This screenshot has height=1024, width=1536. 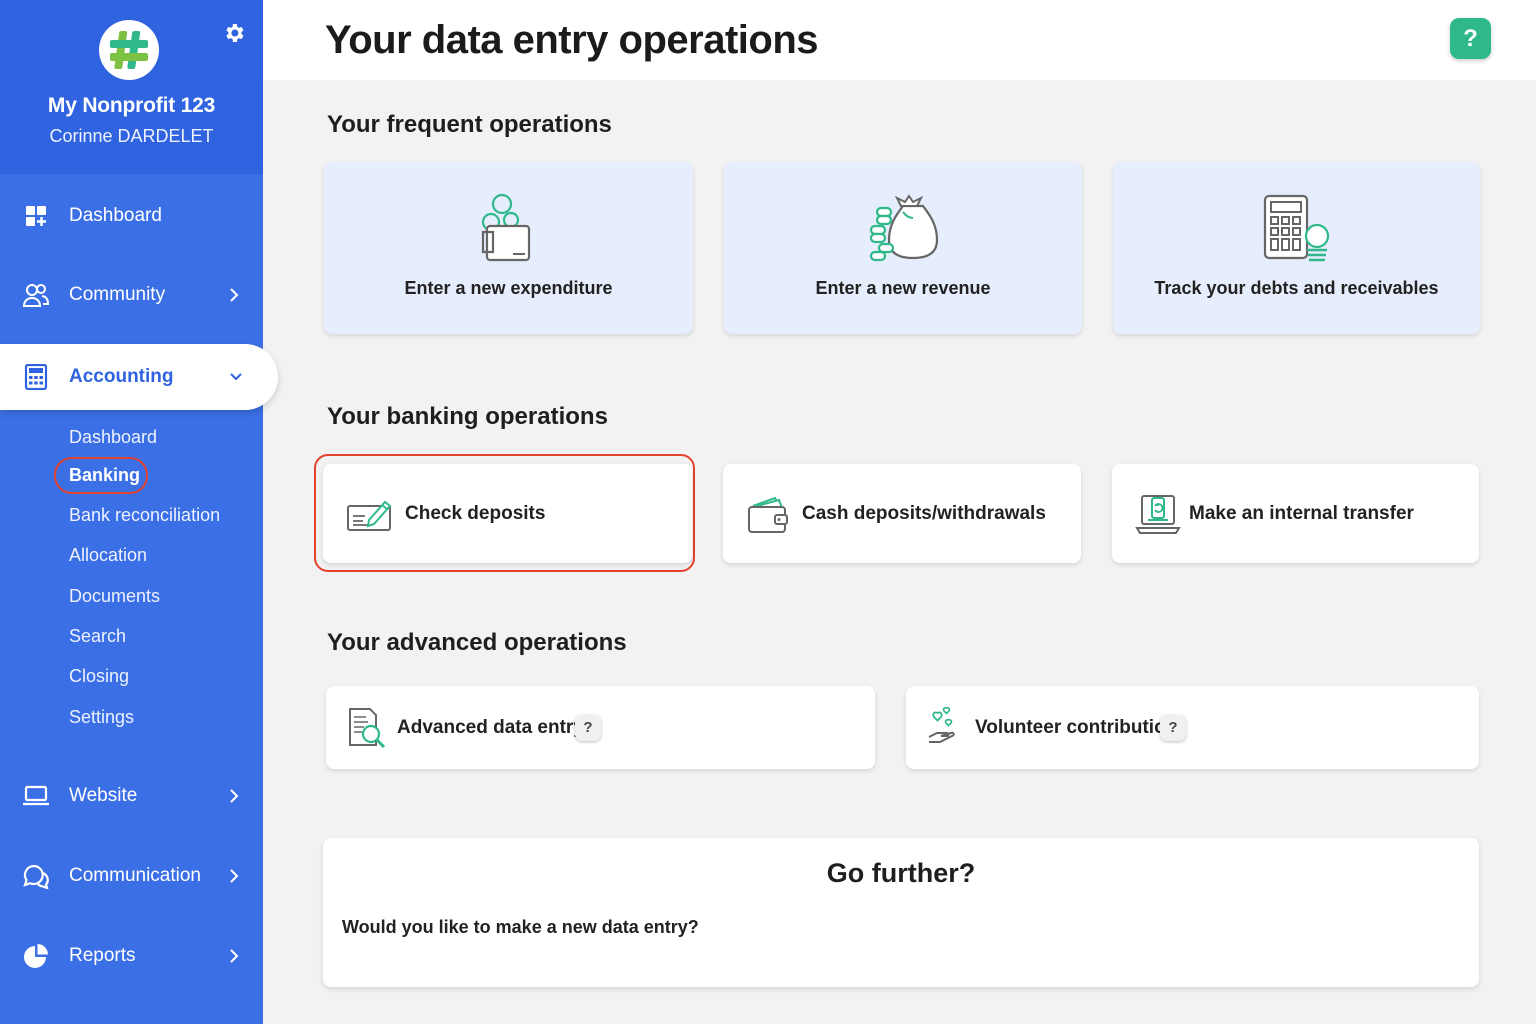 What do you see at coordinates (99, 676) in the screenshot?
I see `sub-item-closing: Closing` at bounding box center [99, 676].